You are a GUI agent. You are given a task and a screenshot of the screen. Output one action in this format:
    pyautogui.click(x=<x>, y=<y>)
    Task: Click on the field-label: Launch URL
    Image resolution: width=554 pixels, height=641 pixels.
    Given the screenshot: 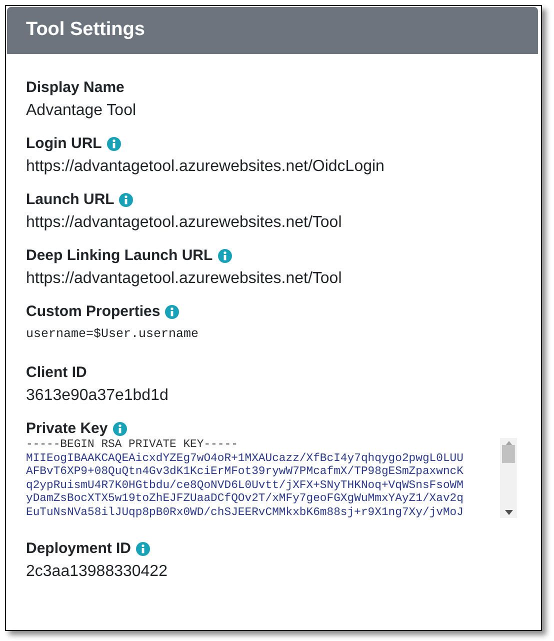 What is the action you would take?
    pyautogui.click(x=70, y=200)
    